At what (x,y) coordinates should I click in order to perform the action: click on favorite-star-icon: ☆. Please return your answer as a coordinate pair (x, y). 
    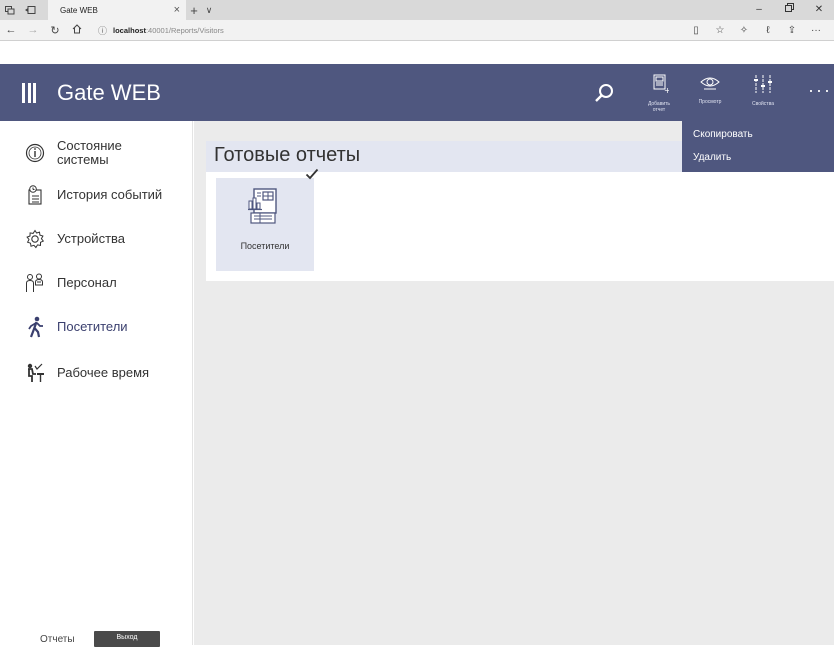
    Looking at the image, I should click on (720, 30).